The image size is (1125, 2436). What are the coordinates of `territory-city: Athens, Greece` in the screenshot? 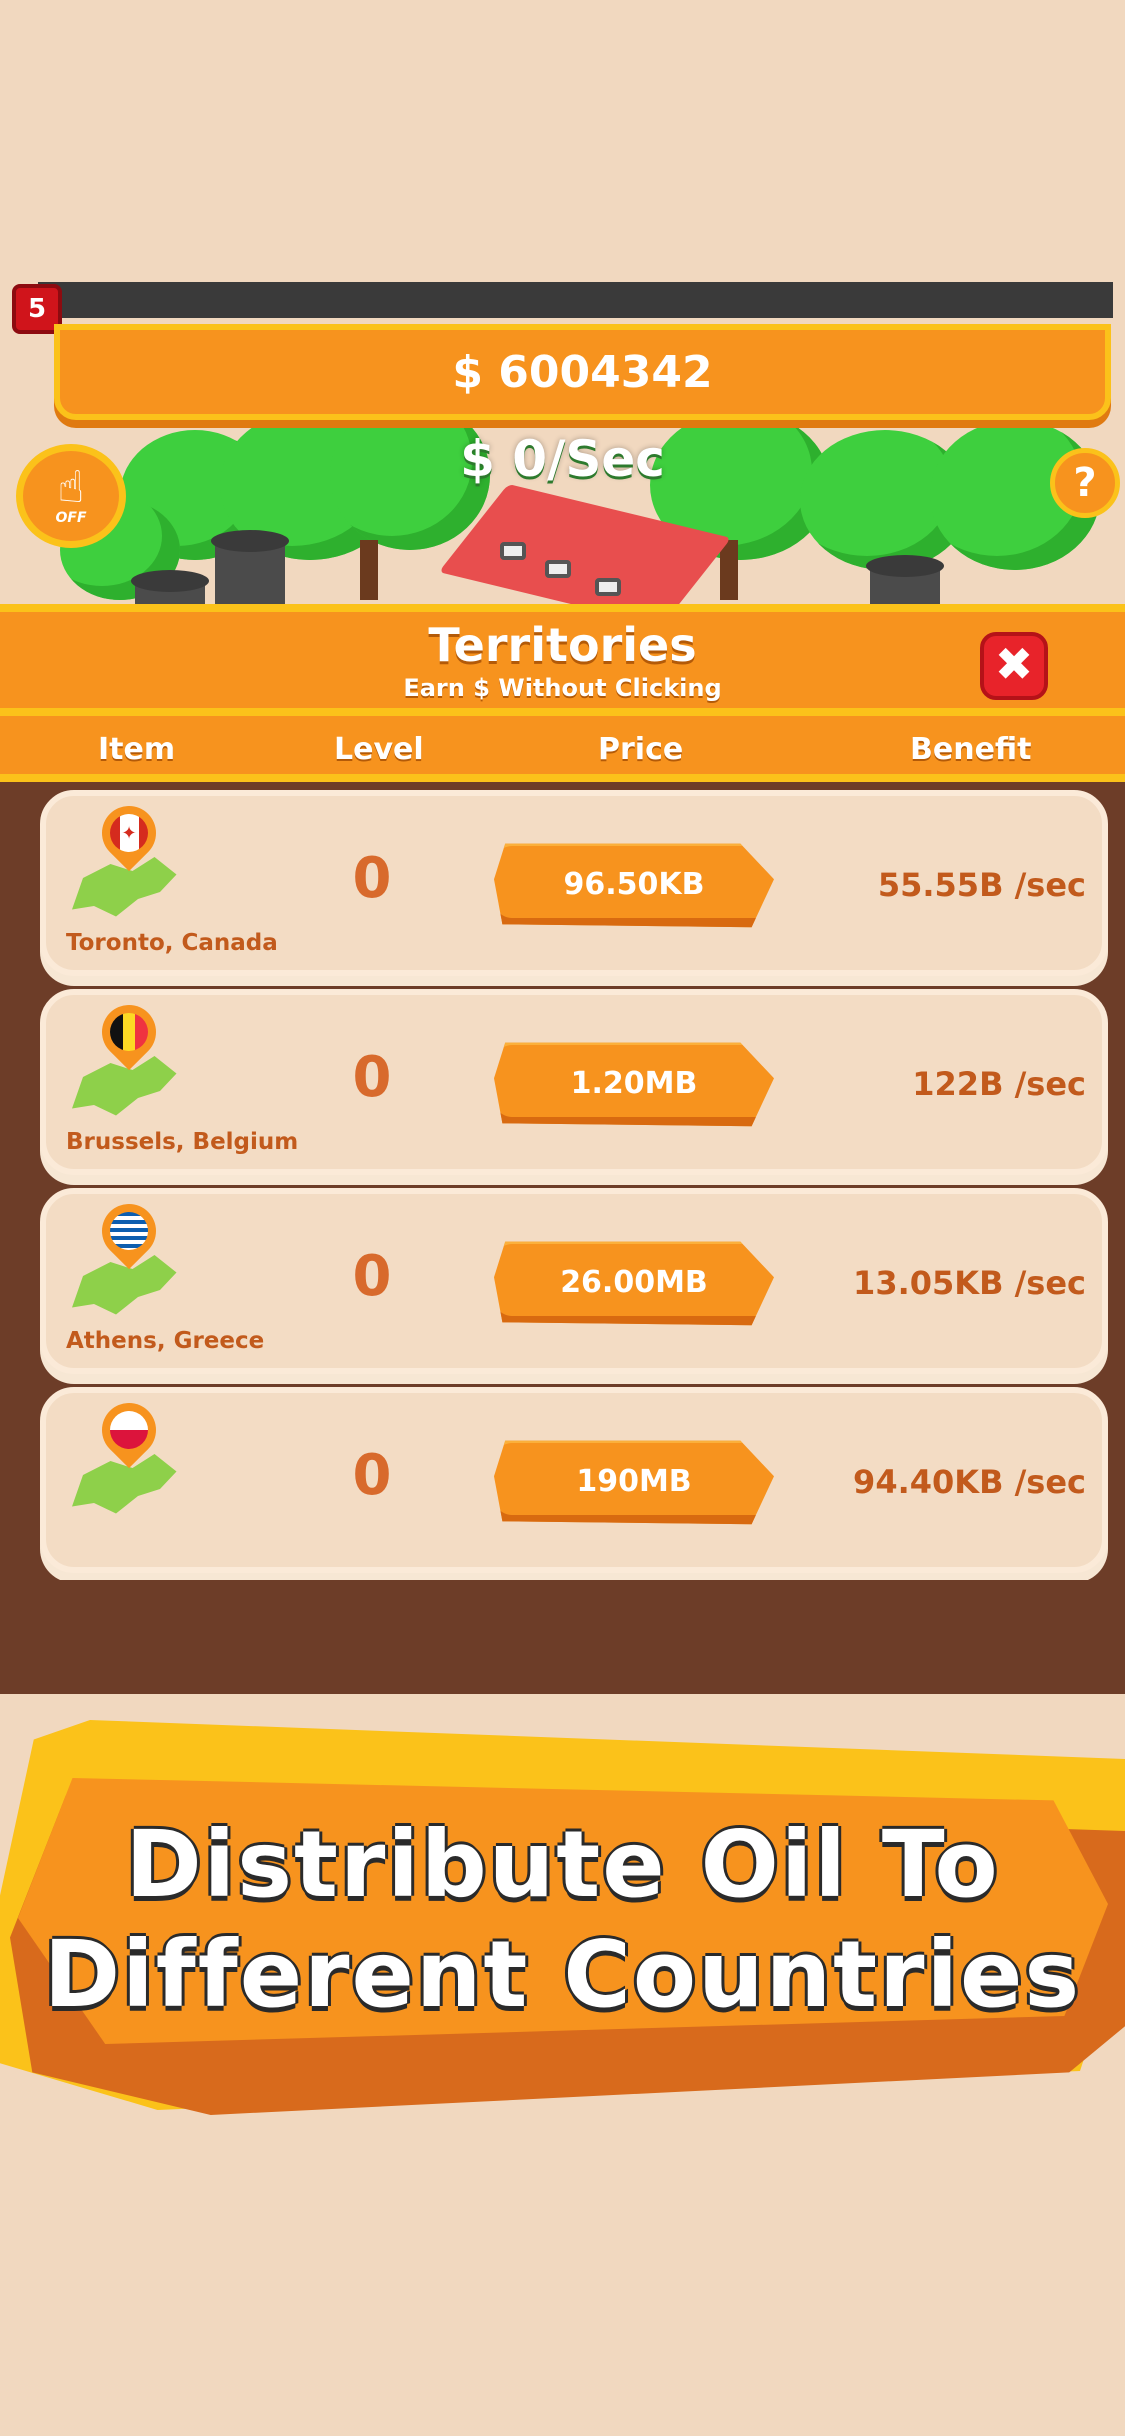 It's located at (165, 1341).